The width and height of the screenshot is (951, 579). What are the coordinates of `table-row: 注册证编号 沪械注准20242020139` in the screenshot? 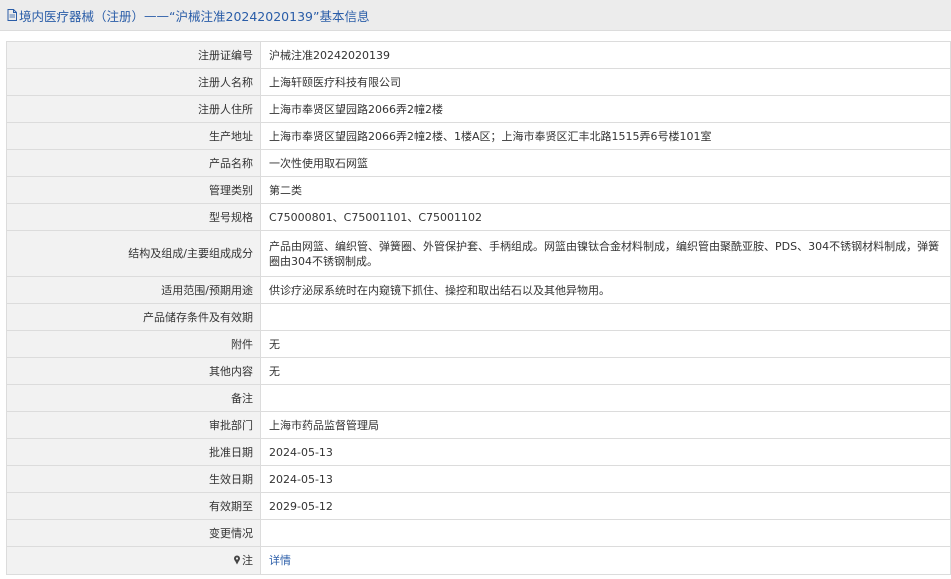 It's located at (478, 55).